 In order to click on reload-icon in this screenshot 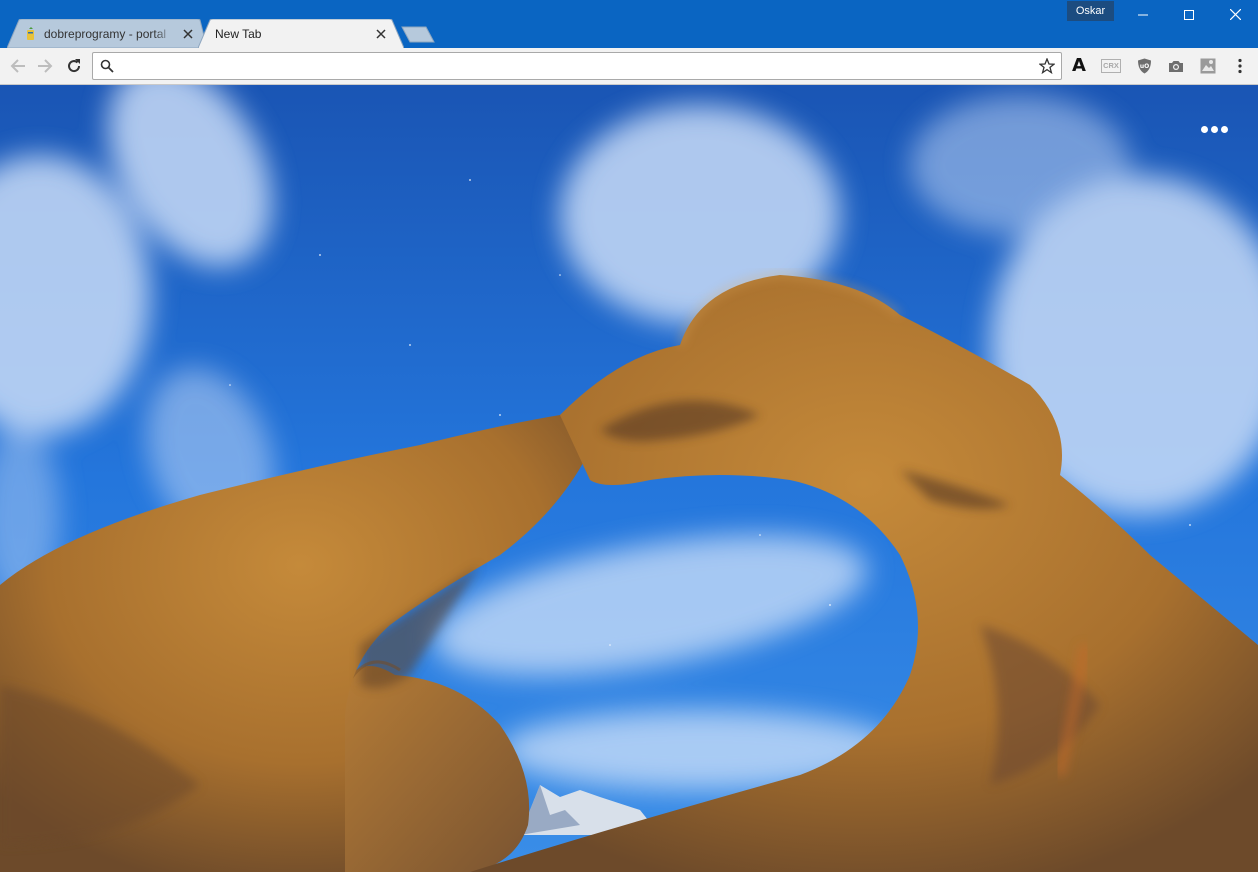, I will do `click(74, 66)`.